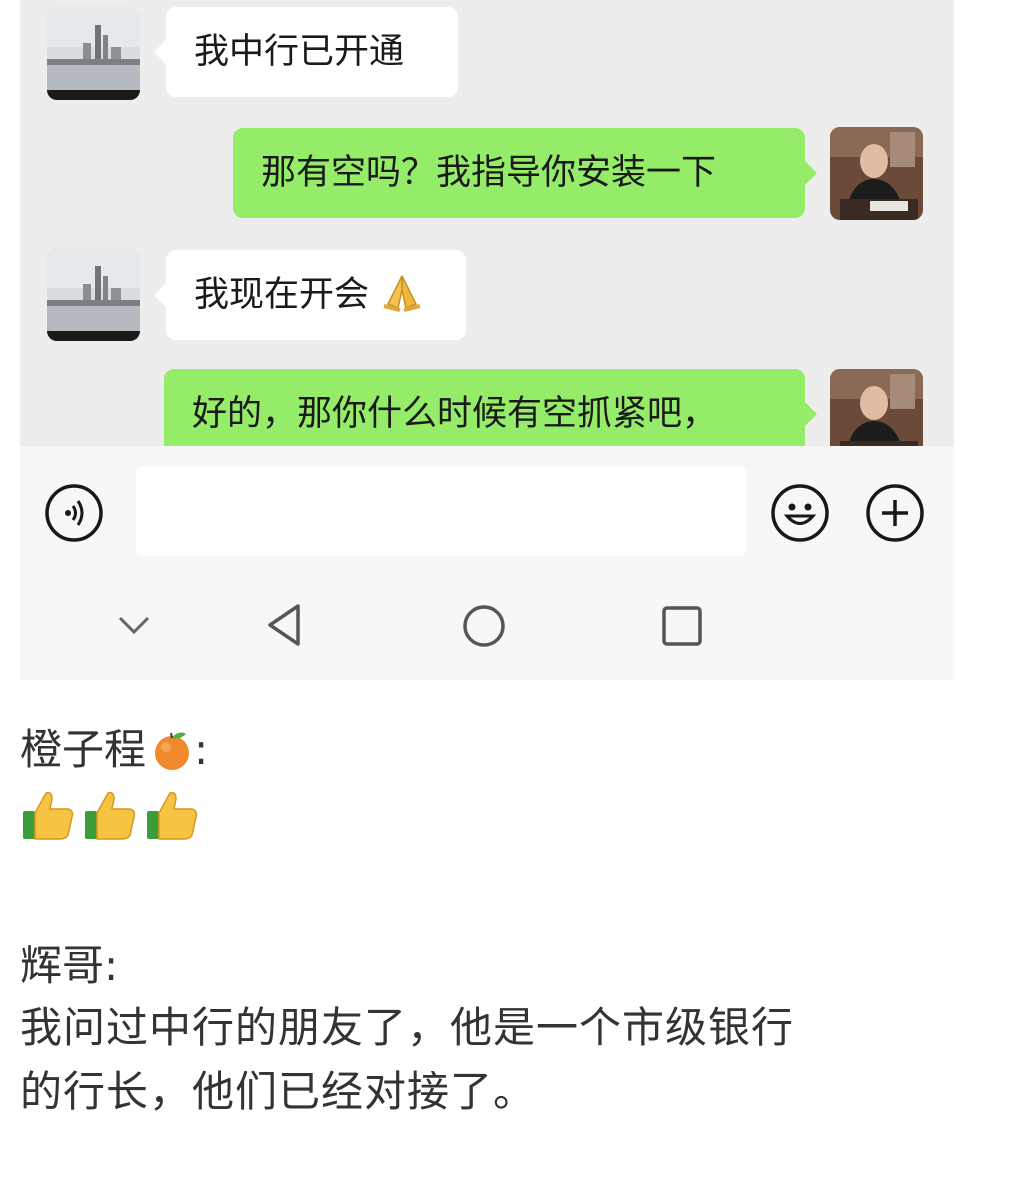  What do you see at coordinates (441, 511) in the screenshot?
I see `message-input` at bounding box center [441, 511].